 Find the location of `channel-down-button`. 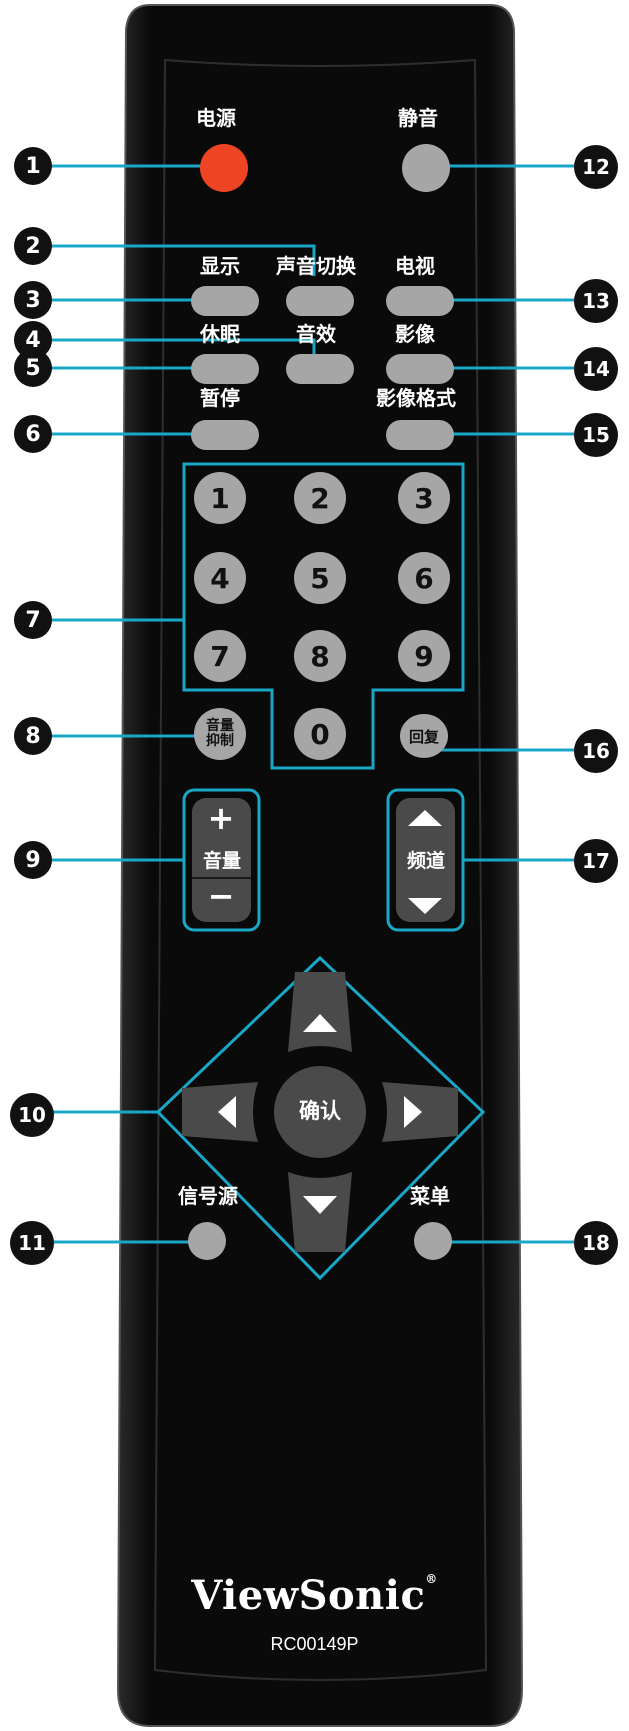

channel-down-button is located at coordinates (425, 901).